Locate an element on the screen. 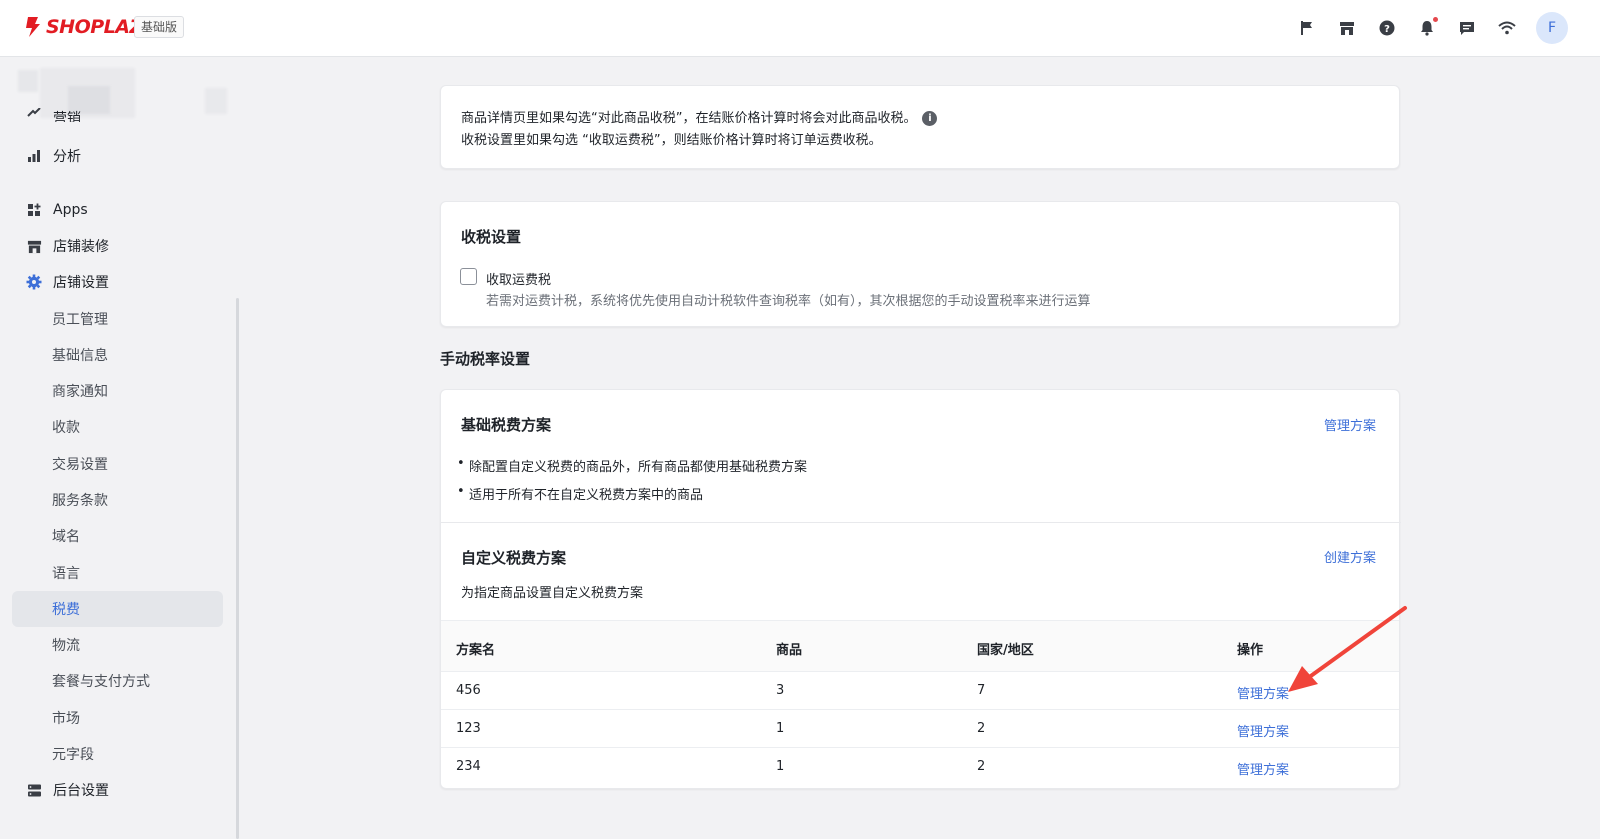 The height and width of the screenshot is (839, 1600). sidebar-item-store-settings: 店铺设置 is located at coordinates (117, 282).